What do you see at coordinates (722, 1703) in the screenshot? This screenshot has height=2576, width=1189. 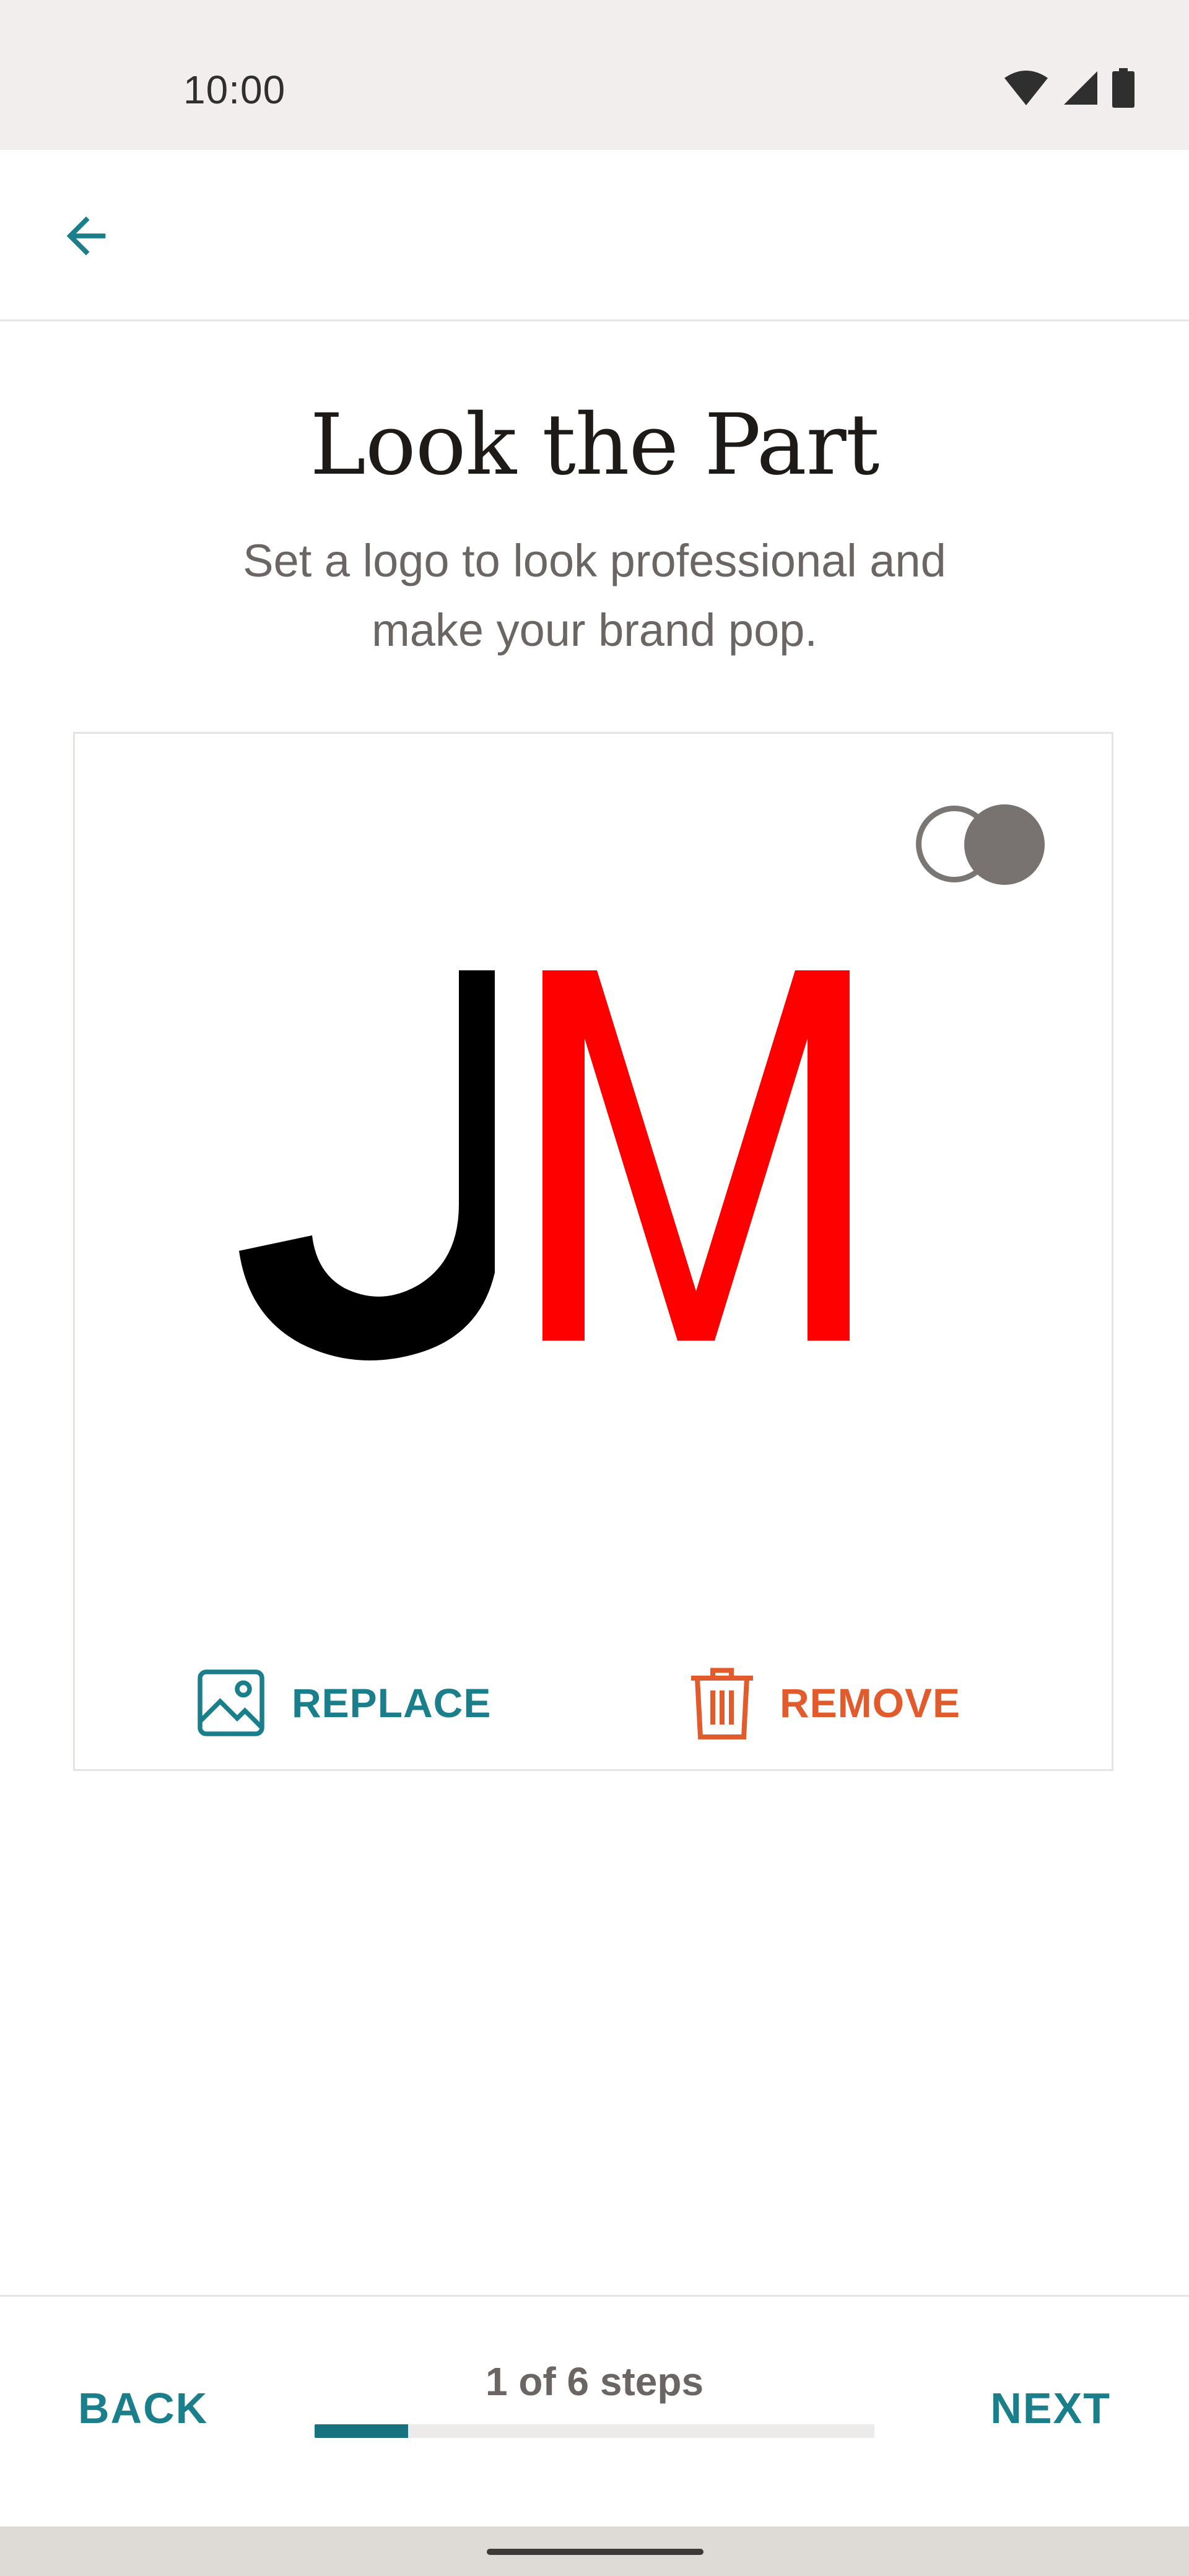 I see `trash-icon` at bounding box center [722, 1703].